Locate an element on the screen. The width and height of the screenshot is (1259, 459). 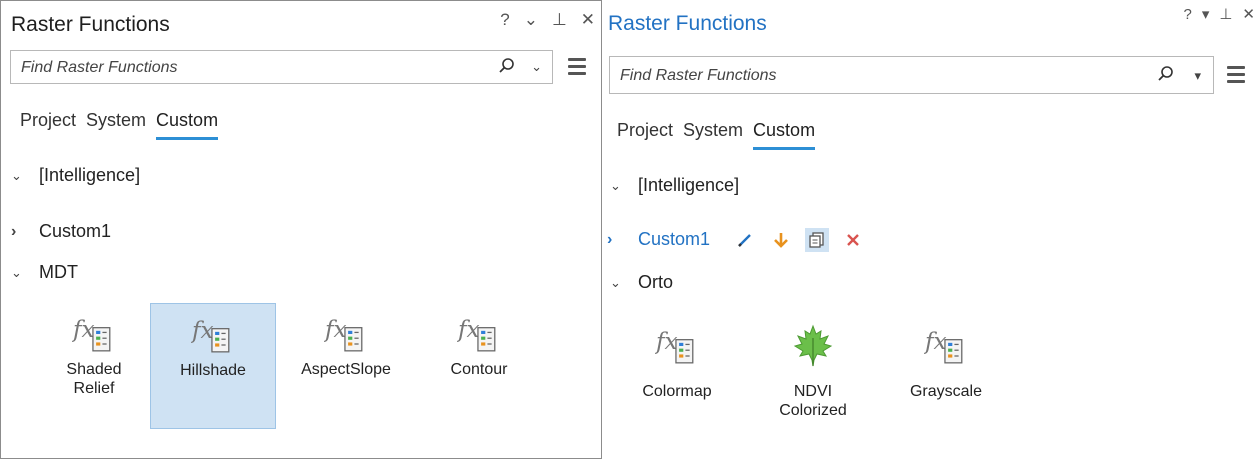
search-box: ⌄ is located at coordinates (281, 67).